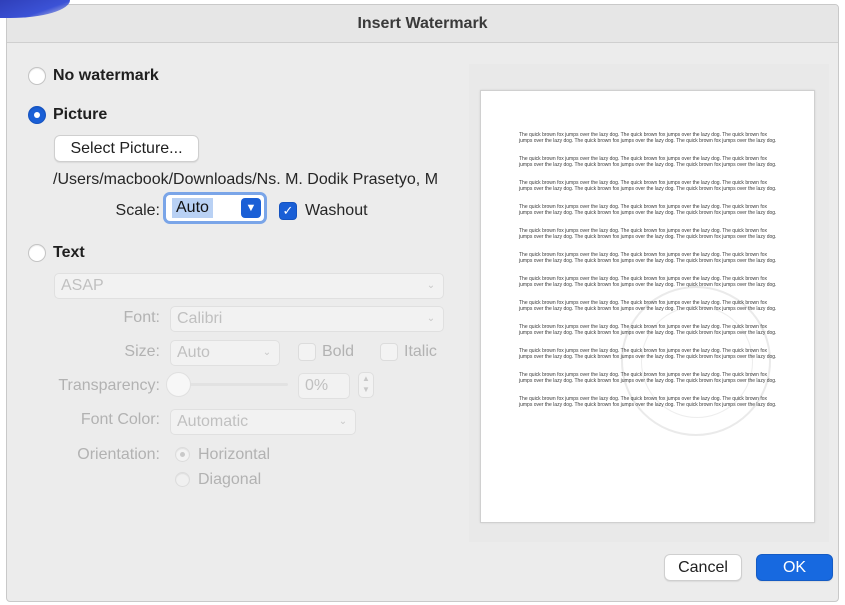  What do you see at coordinates (69, 253) in the screenshot?
I see `text-label: Text` at bounding box center [69, 253].